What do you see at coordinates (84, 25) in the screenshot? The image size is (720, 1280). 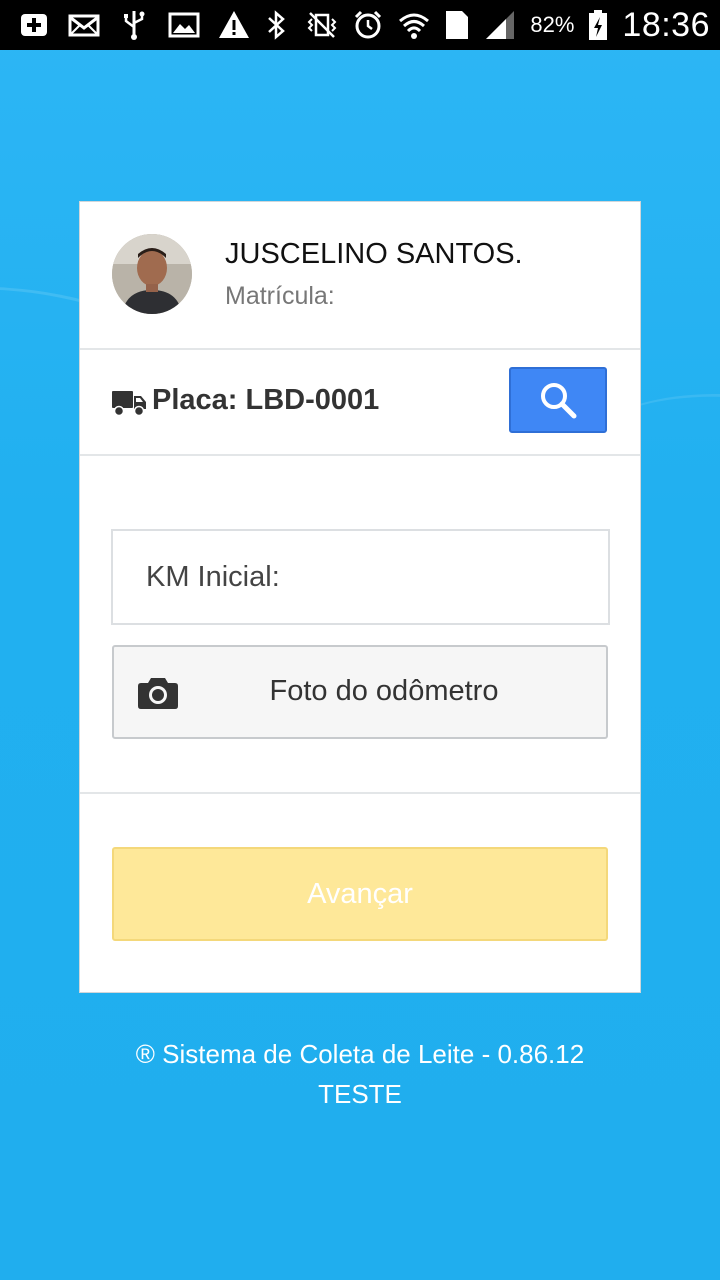 I see `mail-icon` at bounding box center [84, 25].